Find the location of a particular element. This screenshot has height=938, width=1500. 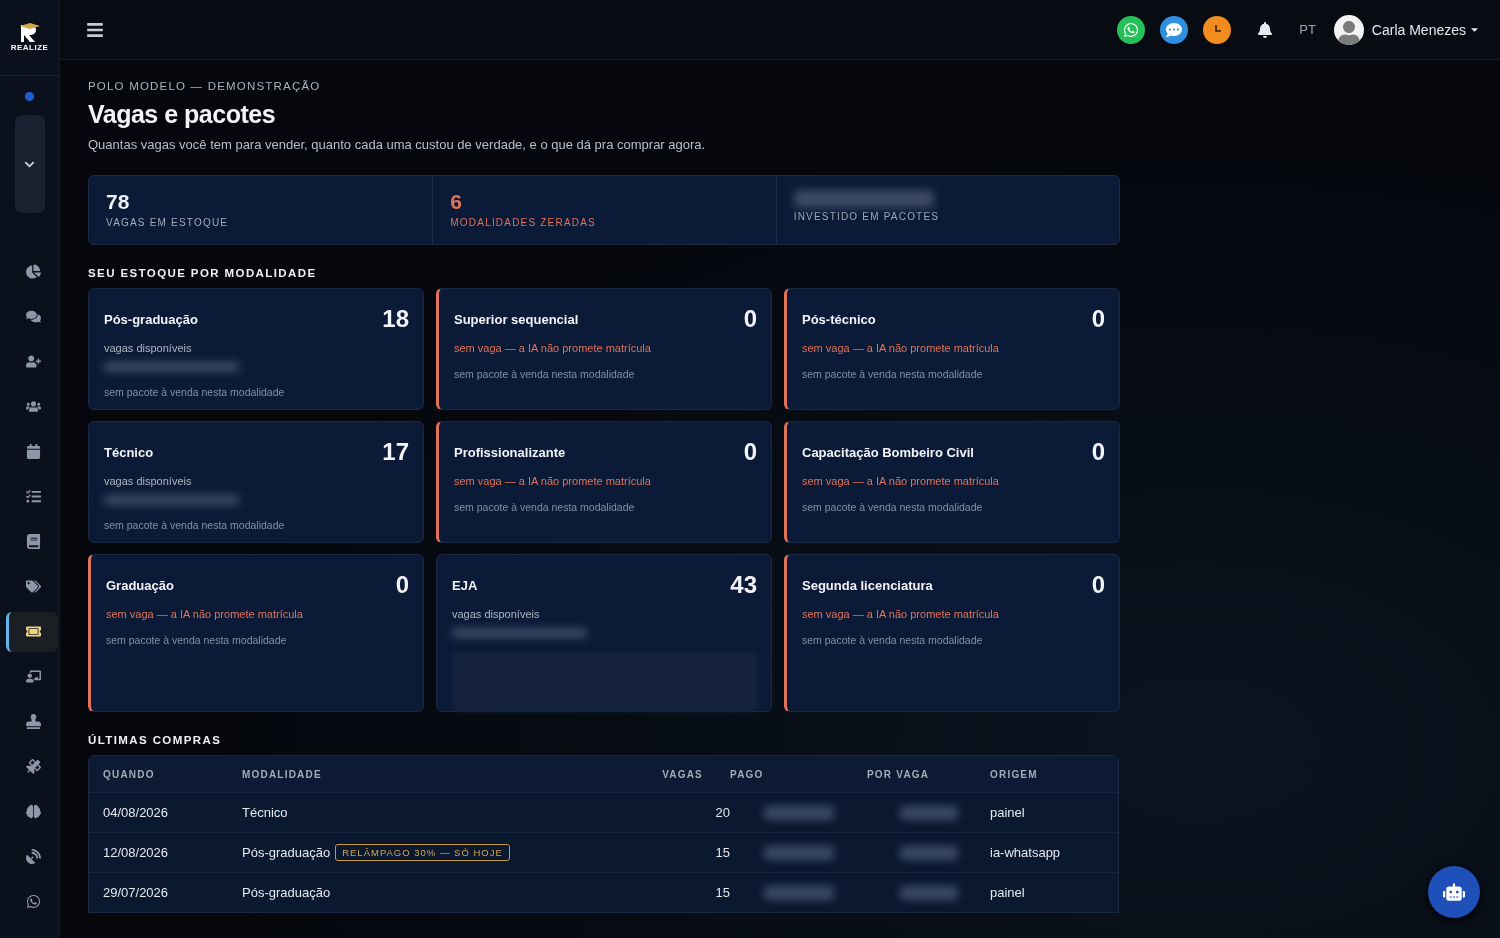

table-cell-text: 04/08/2026 is located at coordinates (136, 812).